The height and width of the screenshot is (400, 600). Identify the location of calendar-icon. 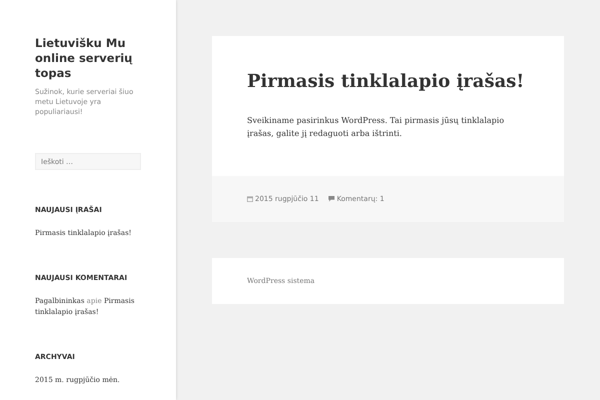
(250, 199).